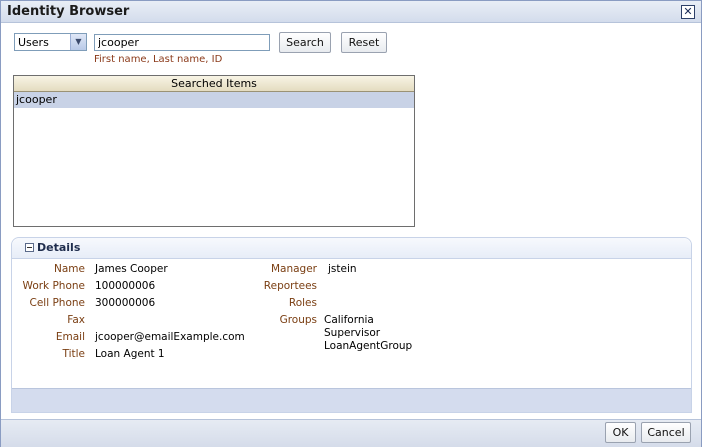 The height and width of the screenshot is (447, 702). I want to click on details-header: Details, so click(351, 248).